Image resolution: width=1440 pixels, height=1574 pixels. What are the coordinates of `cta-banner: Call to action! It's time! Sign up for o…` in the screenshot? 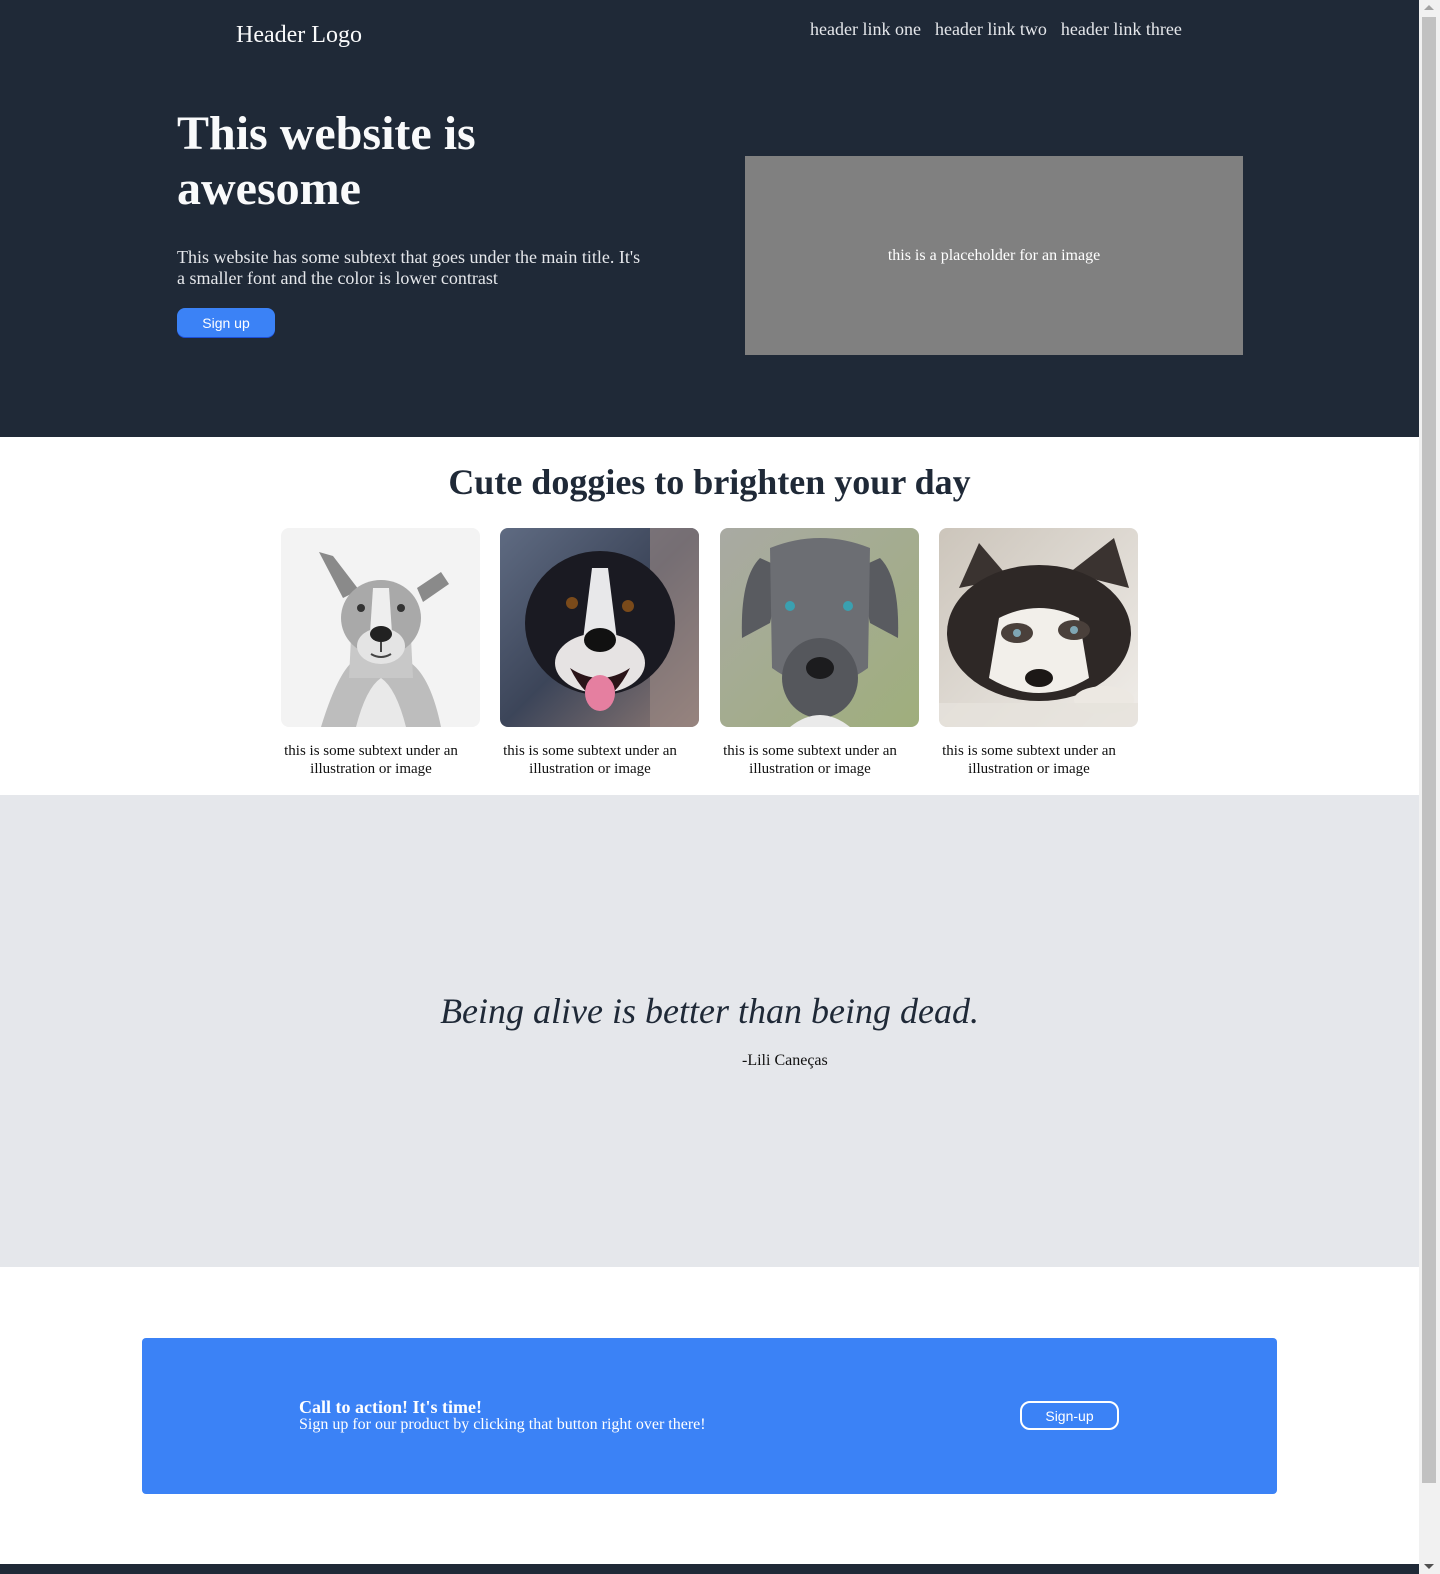 It's located at (709, 1416).